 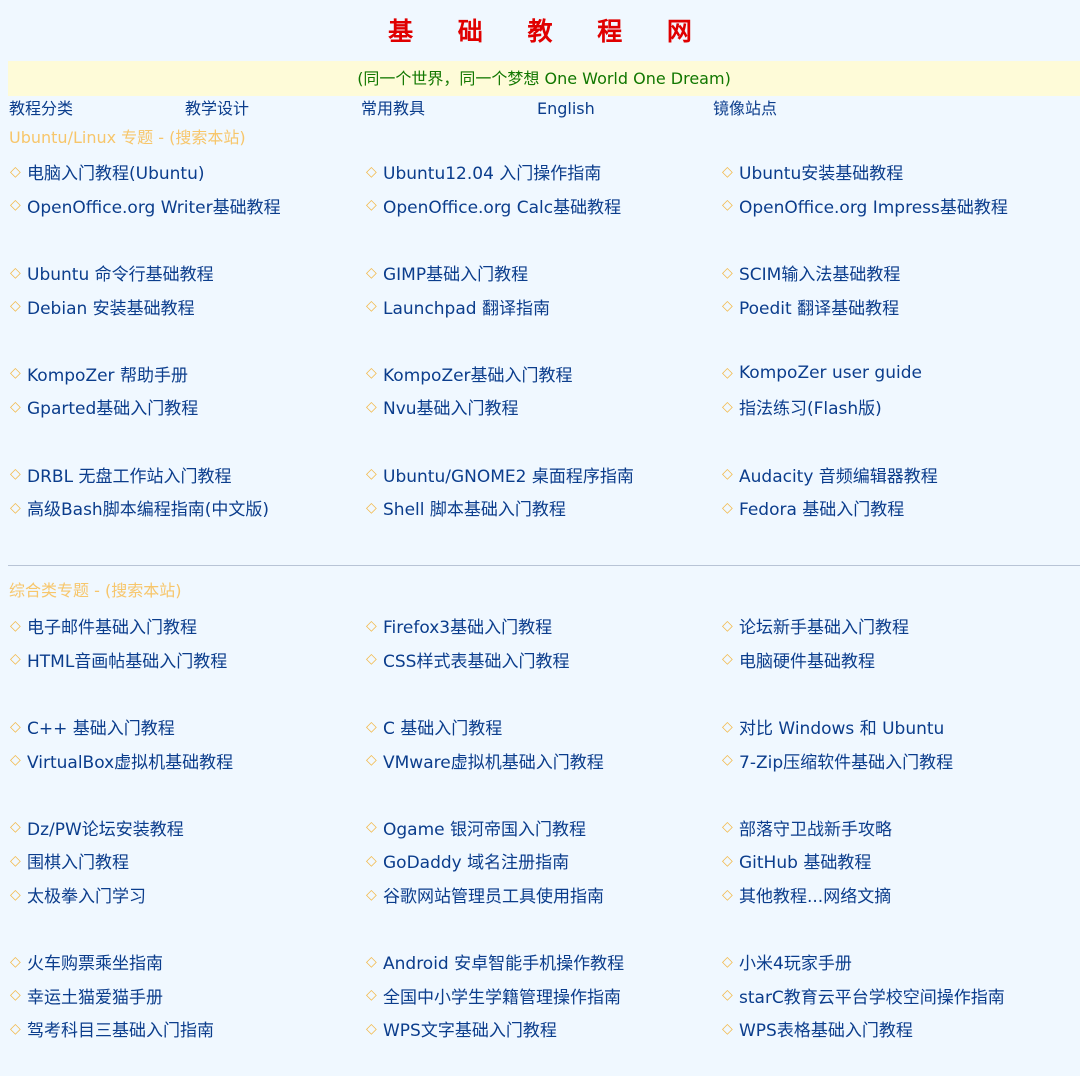 What do you see at coordinates (805, 860) in the screenshot?
I see `tutorial-link: GitHub 基础教程` at bounding box center [805, 860].